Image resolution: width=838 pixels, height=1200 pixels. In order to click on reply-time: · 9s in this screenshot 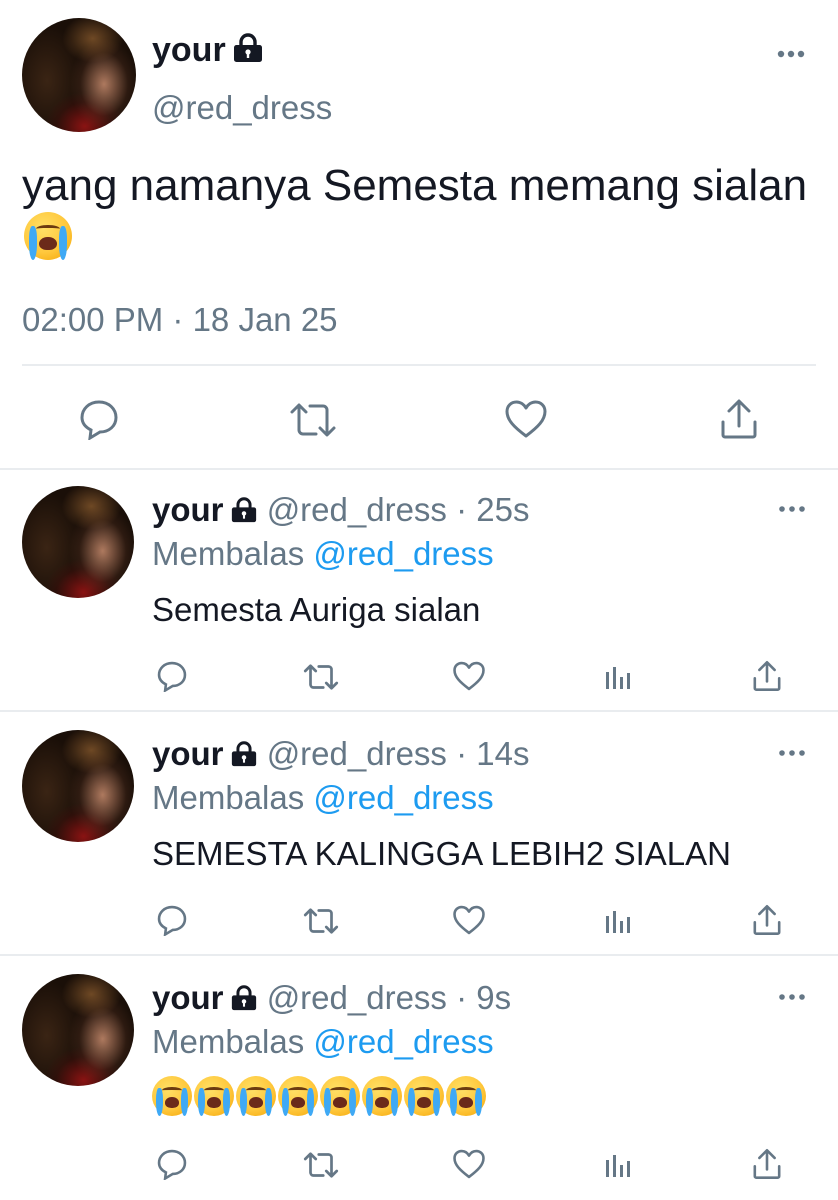, I will do `click(484, 997)`.